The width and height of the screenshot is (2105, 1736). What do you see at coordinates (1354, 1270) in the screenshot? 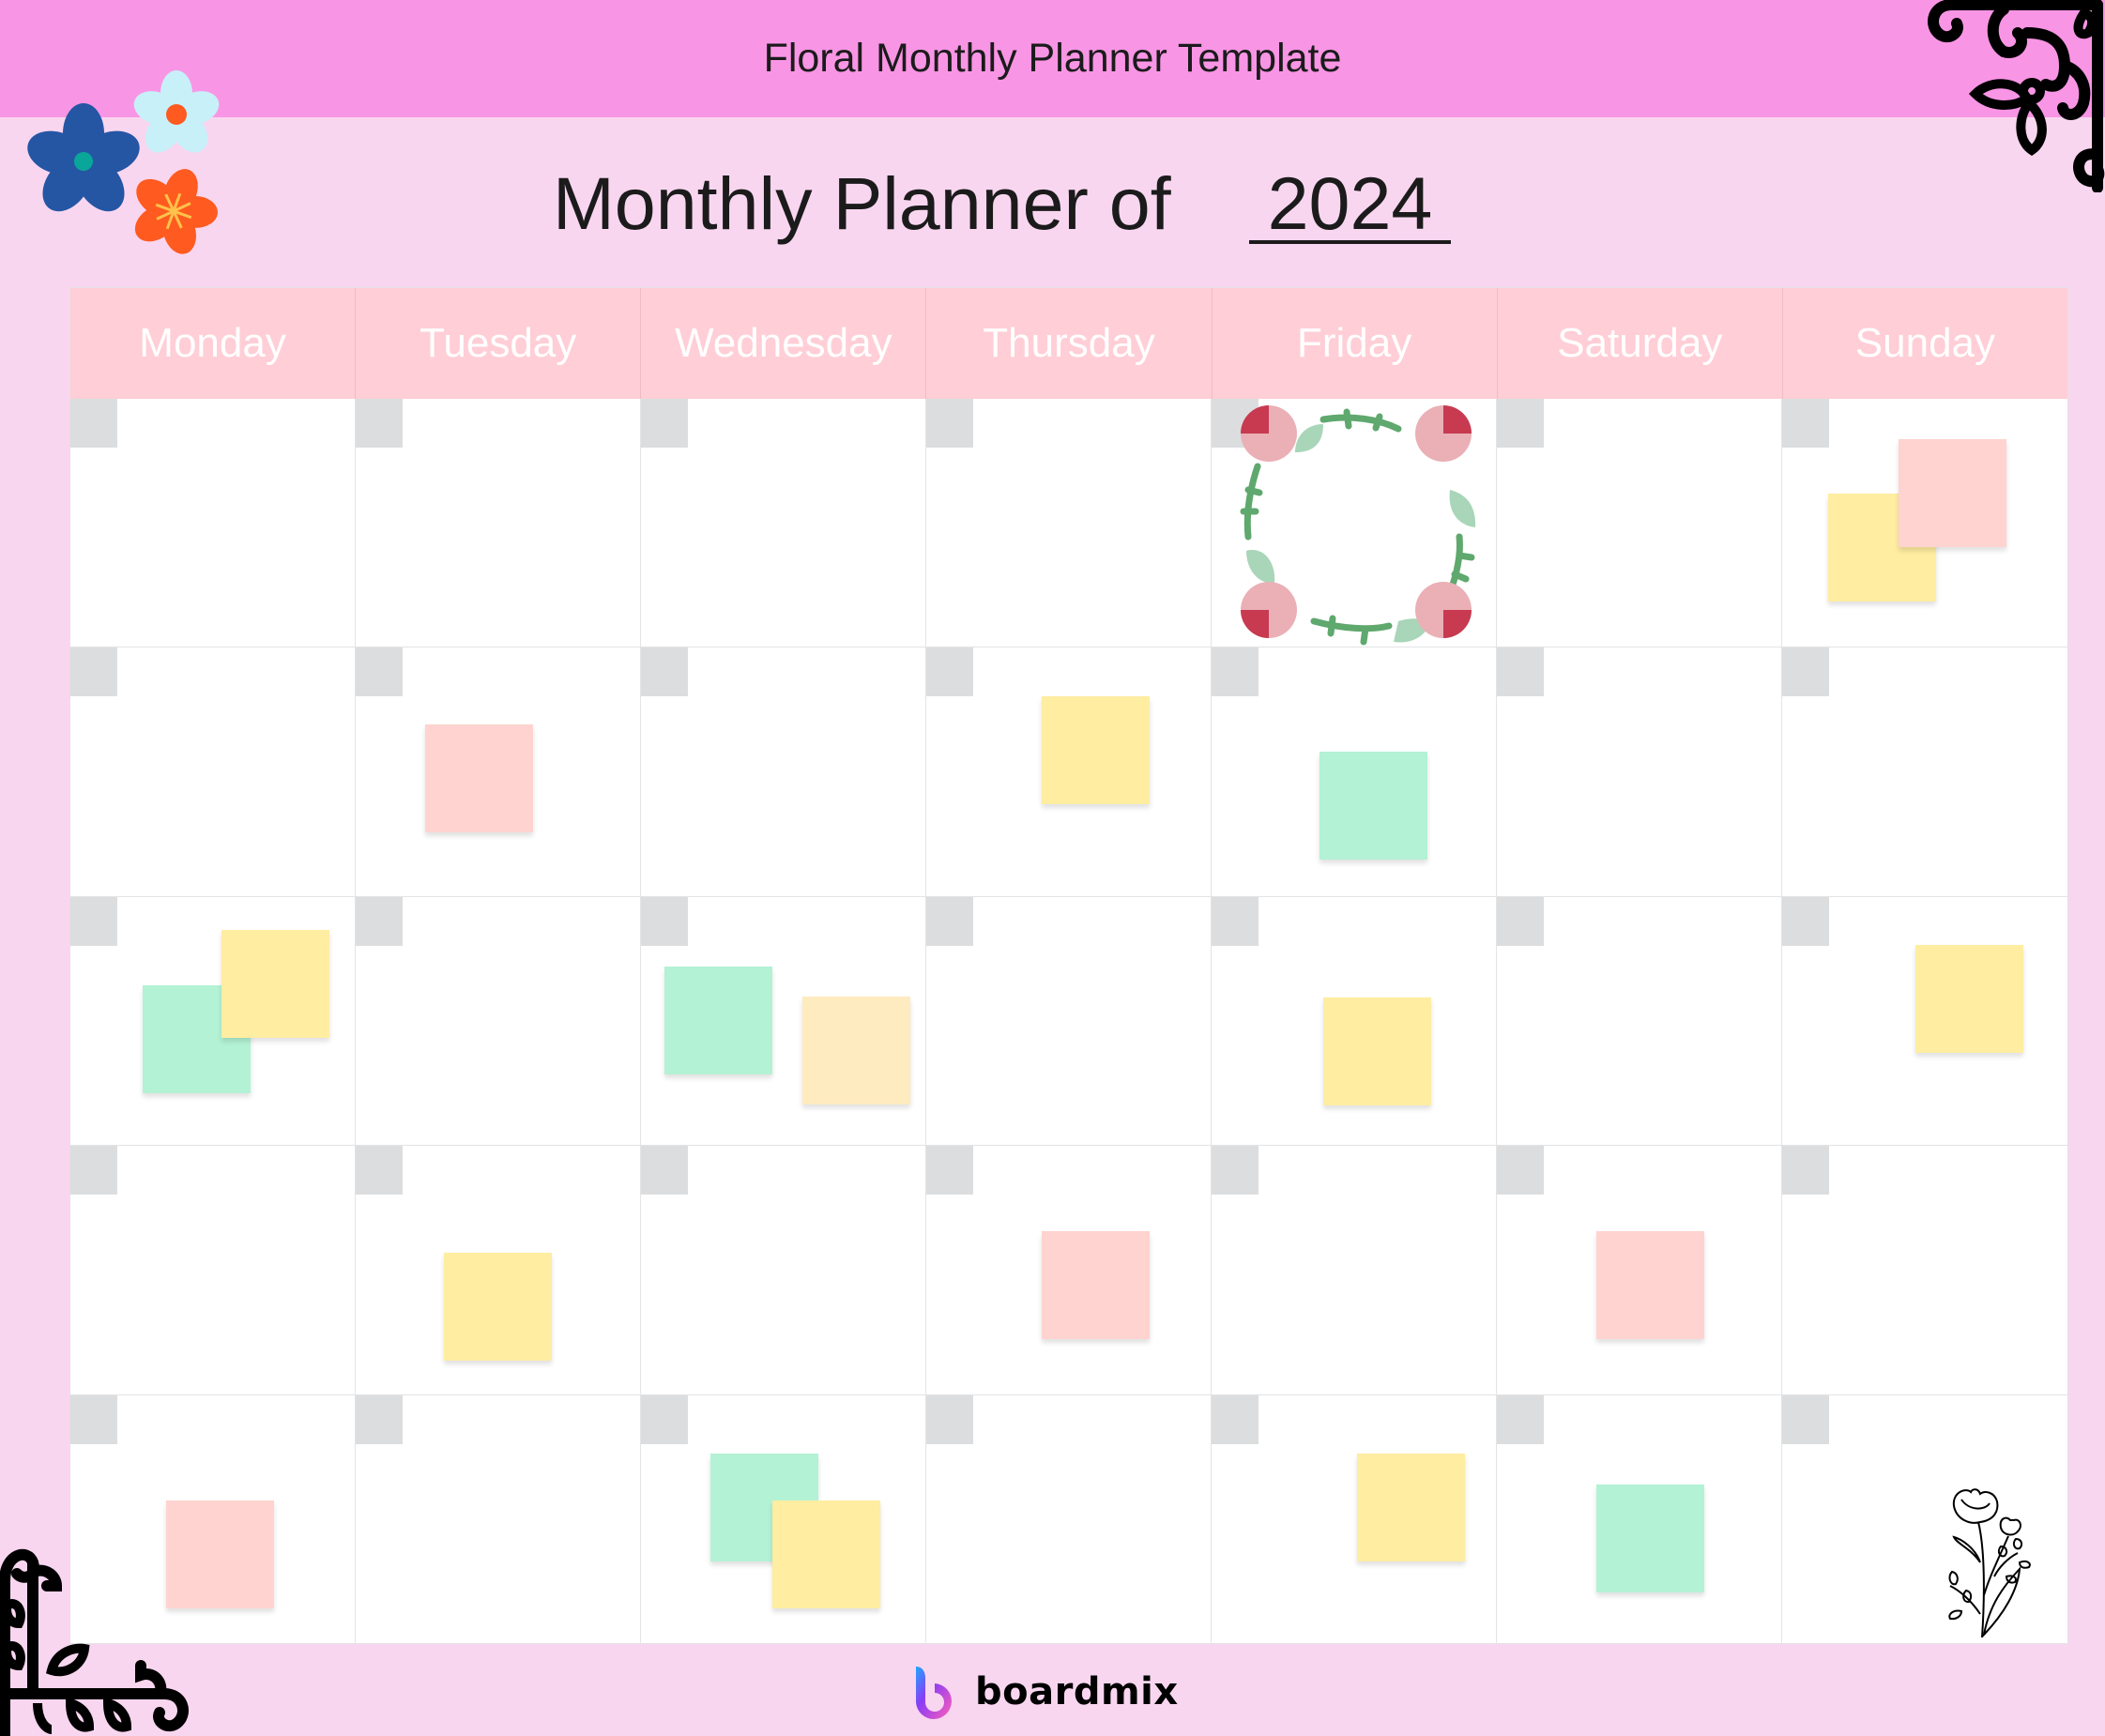
I see `day-cell-friday` at bounding box center [1354, 1270].